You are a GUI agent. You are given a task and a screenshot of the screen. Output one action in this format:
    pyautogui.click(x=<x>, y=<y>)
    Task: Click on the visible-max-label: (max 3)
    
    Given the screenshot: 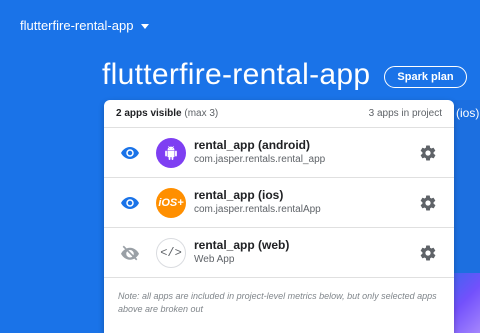 What is the action you would take?
    pyautogui.click(x=200, y=113)
    